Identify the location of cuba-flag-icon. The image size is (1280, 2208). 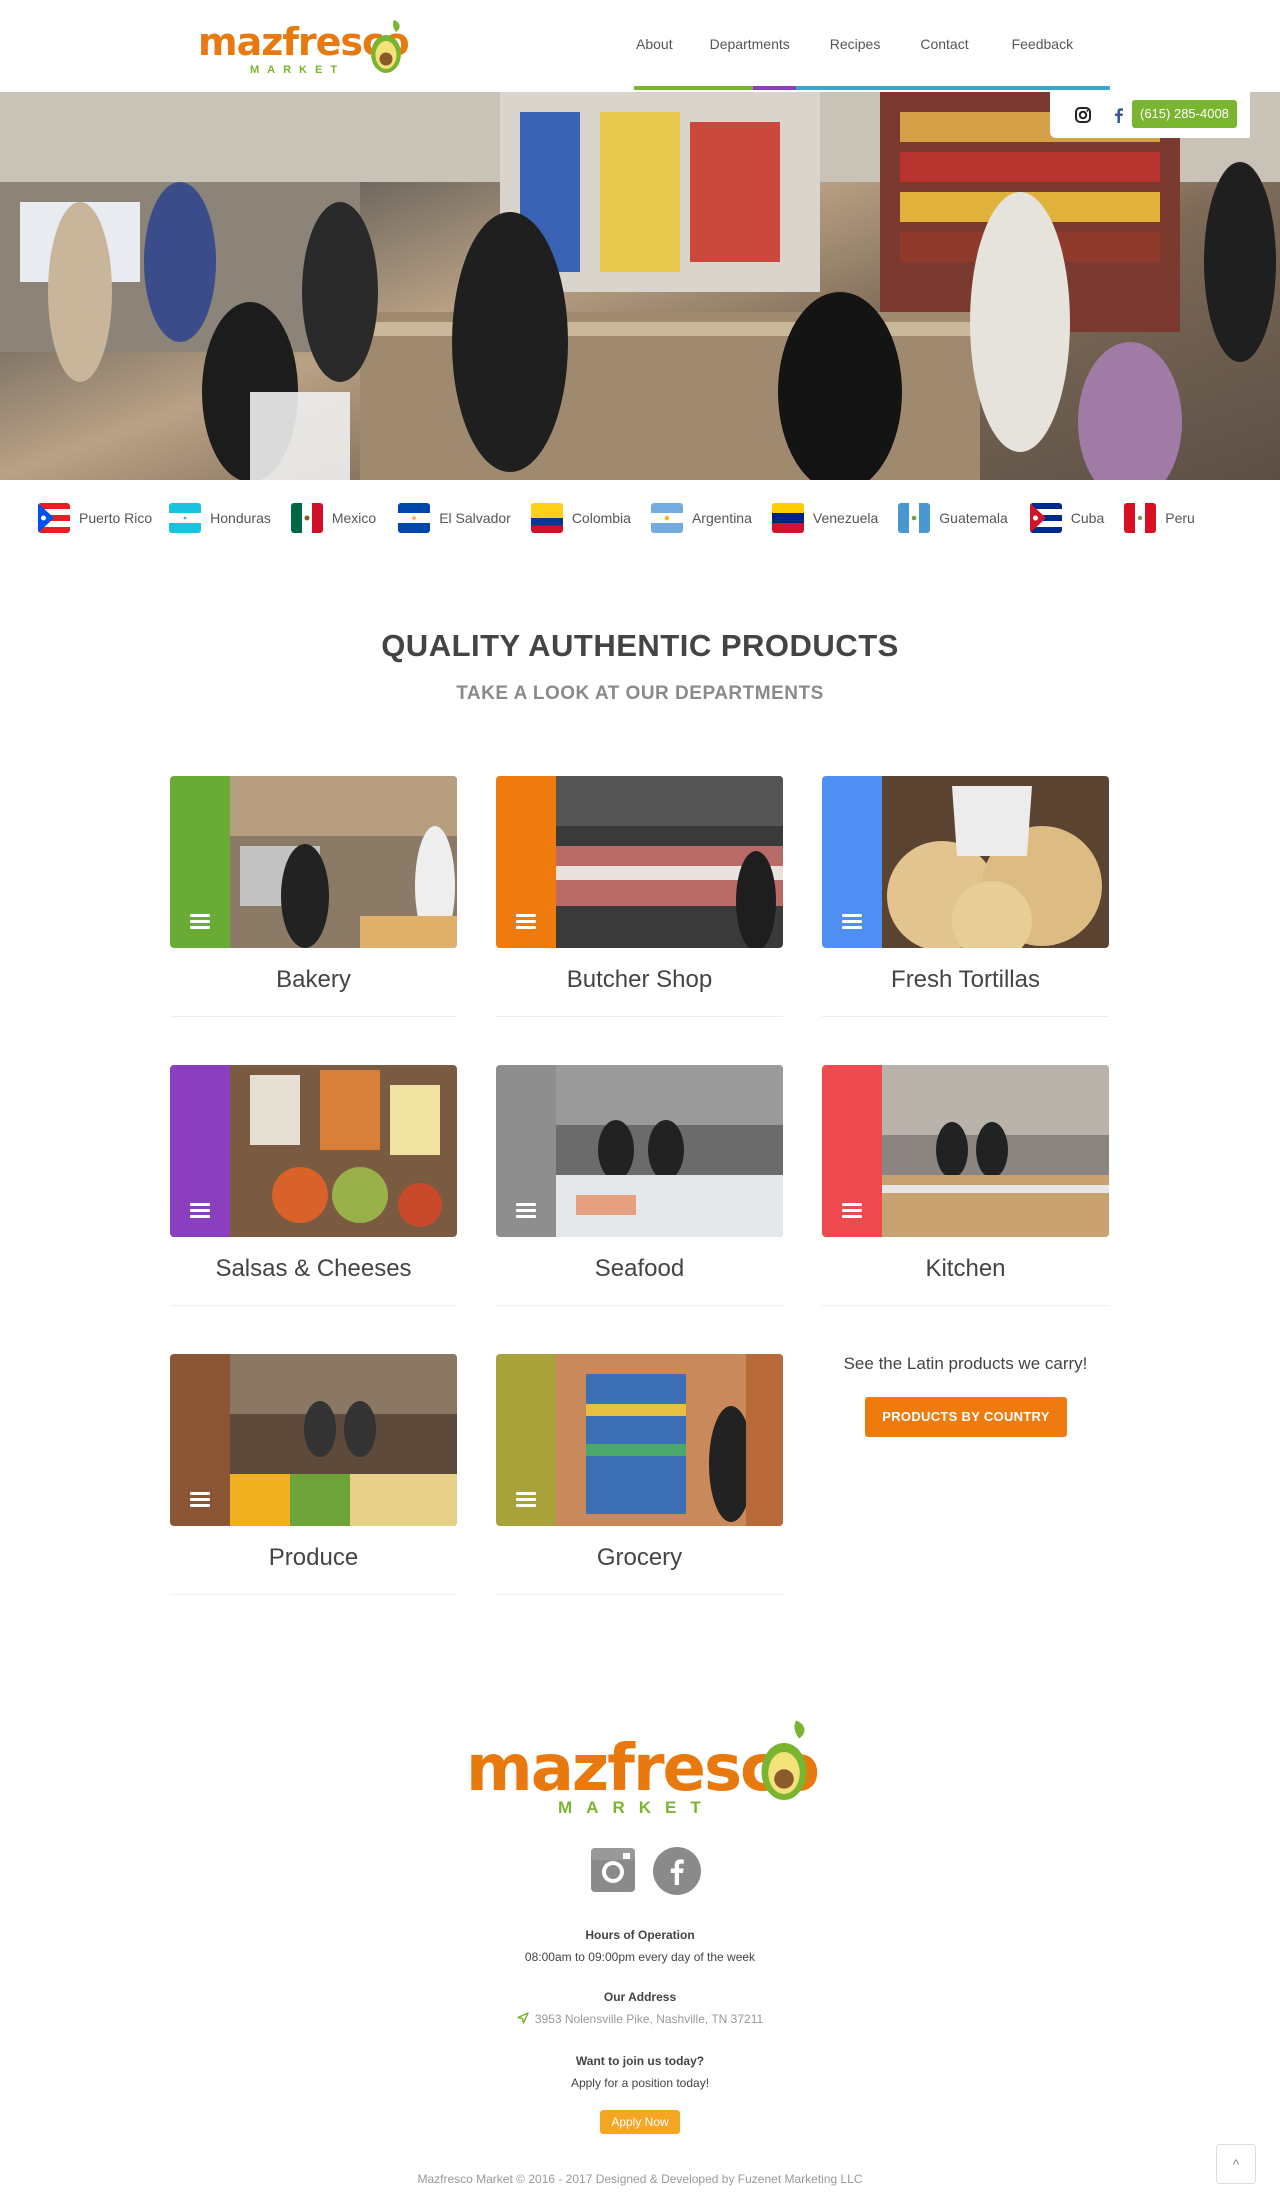
(1045, 518).